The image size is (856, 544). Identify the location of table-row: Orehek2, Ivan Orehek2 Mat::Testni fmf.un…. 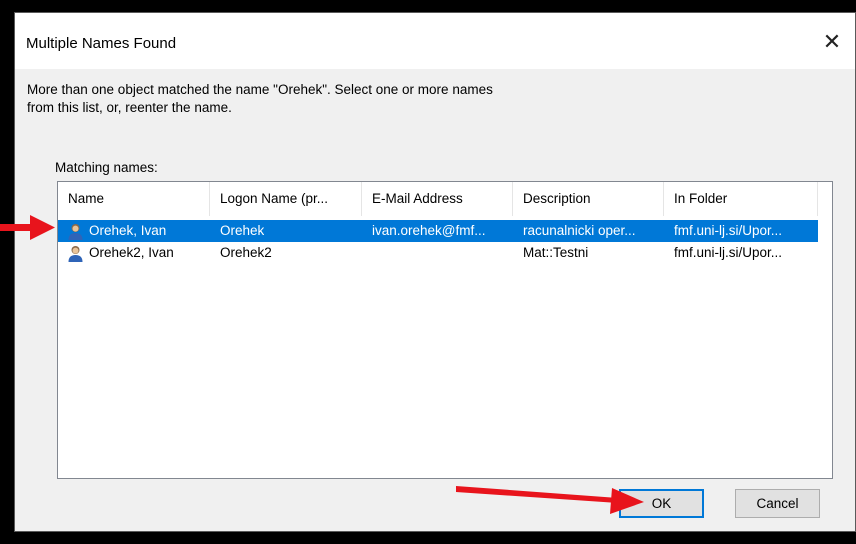
(438, 253).